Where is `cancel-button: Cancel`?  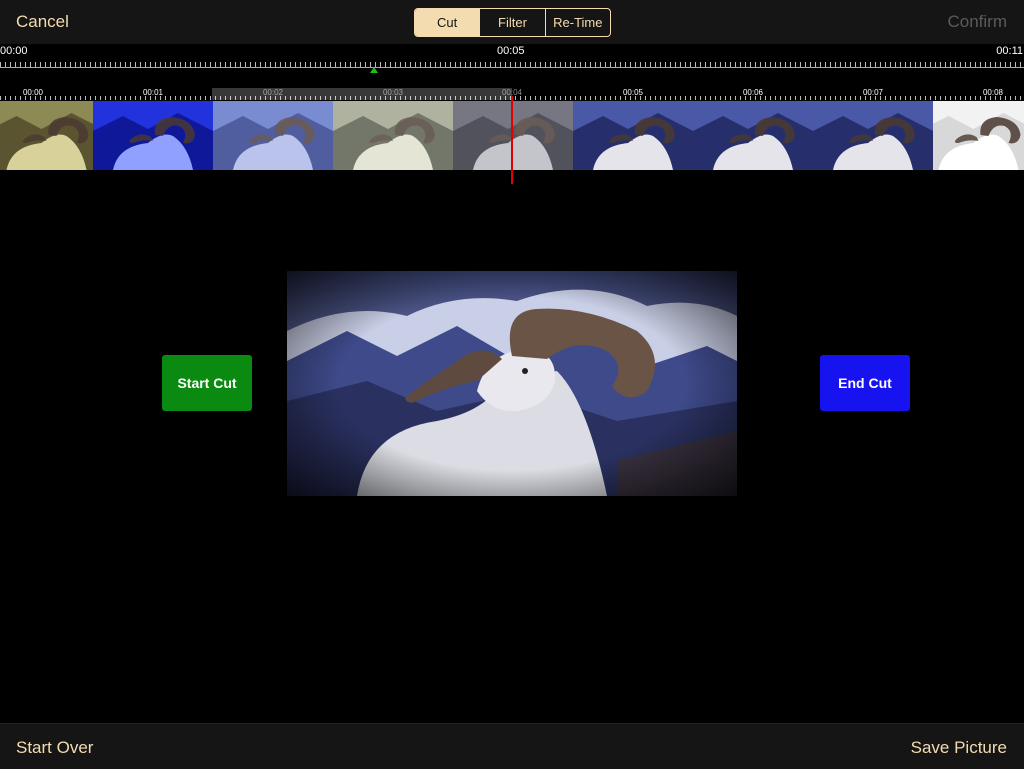 cancel-button: Cancel is located at coordinates (42, 22).